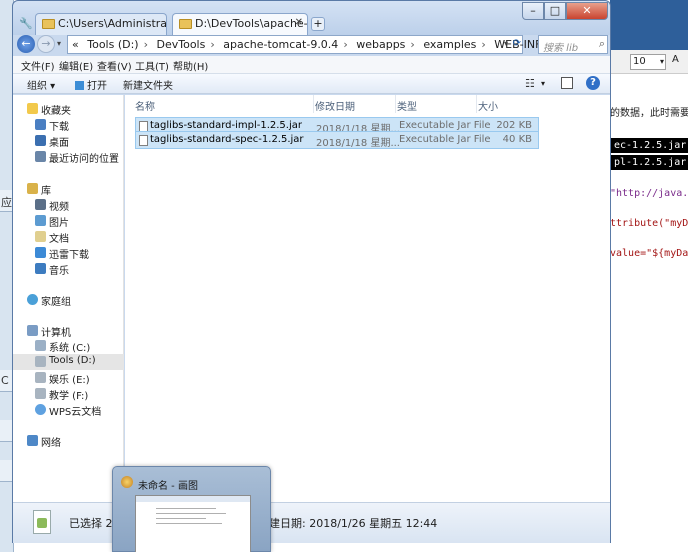 Image resolution: width=688 pixels, height=552 pixels. What do you see at coordinates (68, 269) in the screenshot?
I see `nav-music: 音乐` at bounding box center [68, 269].